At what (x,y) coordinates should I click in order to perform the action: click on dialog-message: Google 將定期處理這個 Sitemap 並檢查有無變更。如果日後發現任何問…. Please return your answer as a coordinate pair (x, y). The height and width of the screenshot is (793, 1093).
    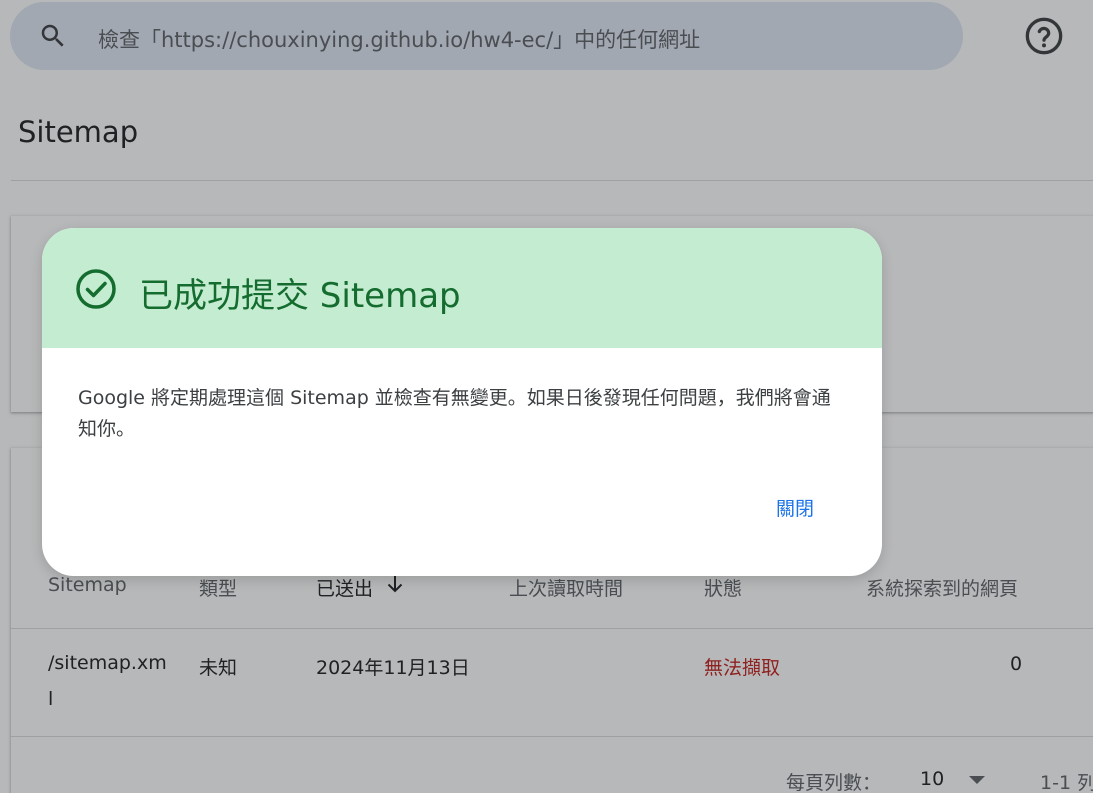
    Looking at the image, I should click on (454, 413).